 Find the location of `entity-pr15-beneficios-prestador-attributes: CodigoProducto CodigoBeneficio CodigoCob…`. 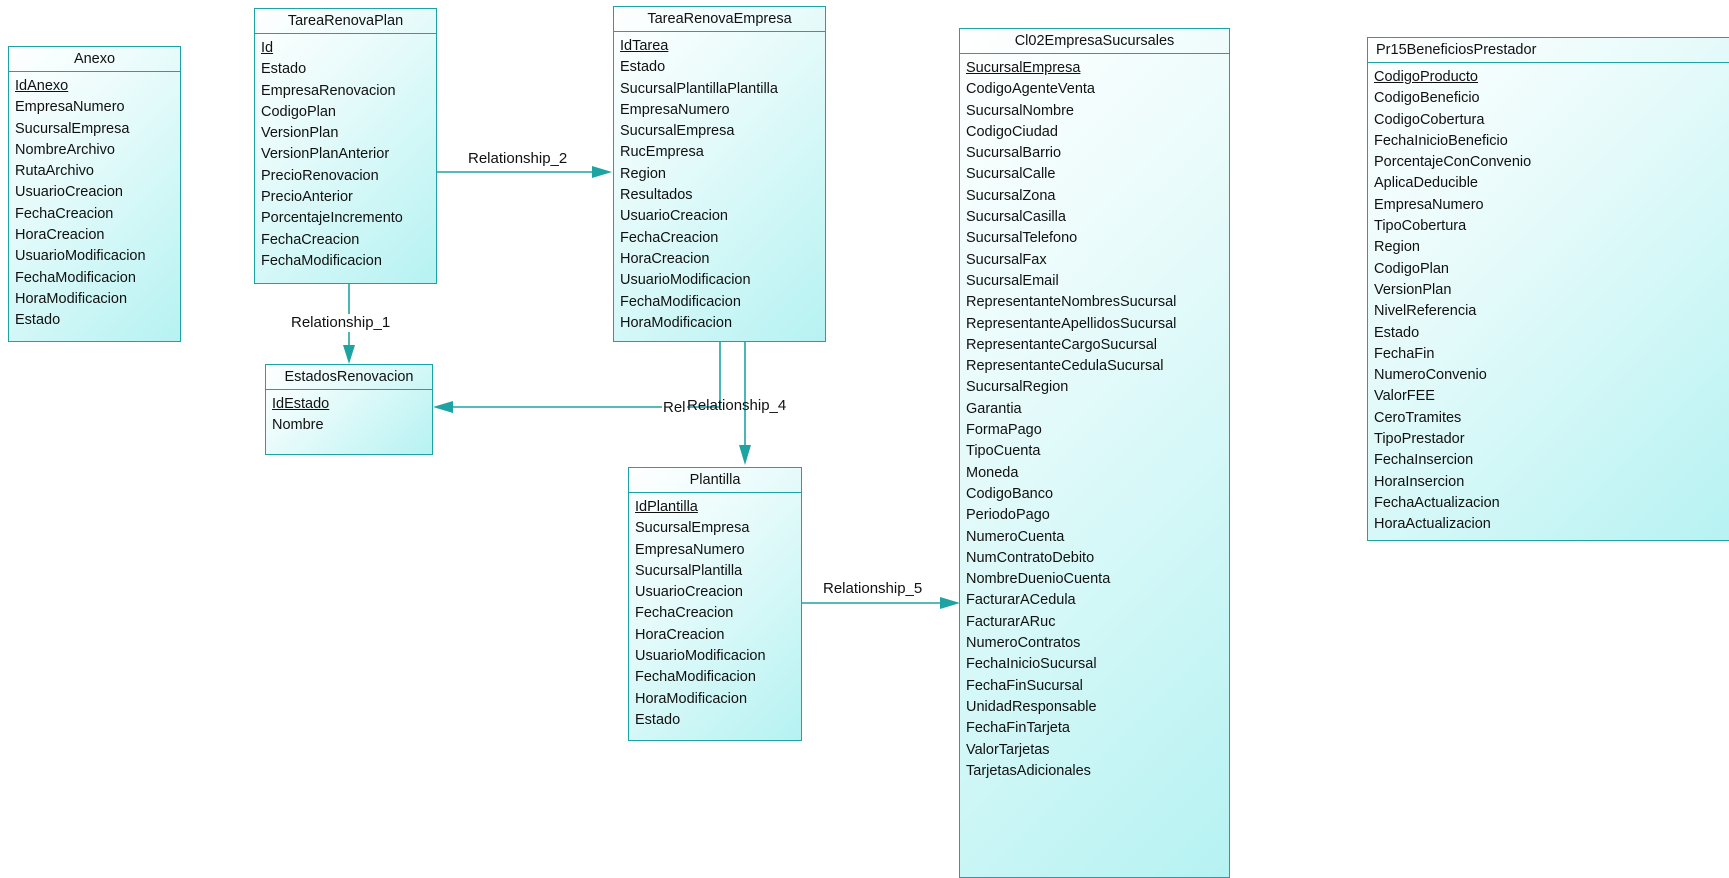

entity-pr15-beneficios-prestador-attributes: CodigoProducto CodigoBeneficio CodigoCob… is located at coordinates (1548, 299).